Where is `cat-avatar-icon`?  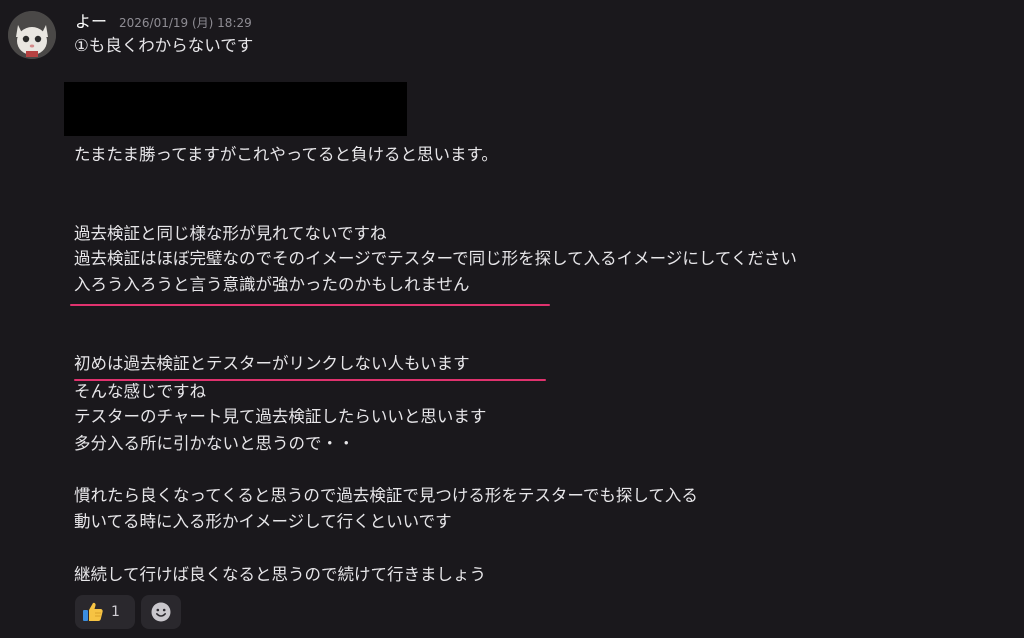 cat-avatar-icon is located at coordinates (32, 35).